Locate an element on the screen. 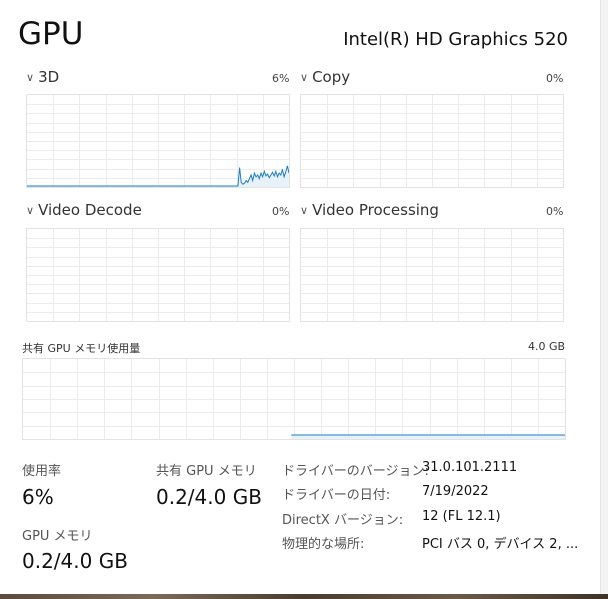 The image size is (608, 599). graph-video-decode-label: Video Decode is located at coordinates (90, 210).